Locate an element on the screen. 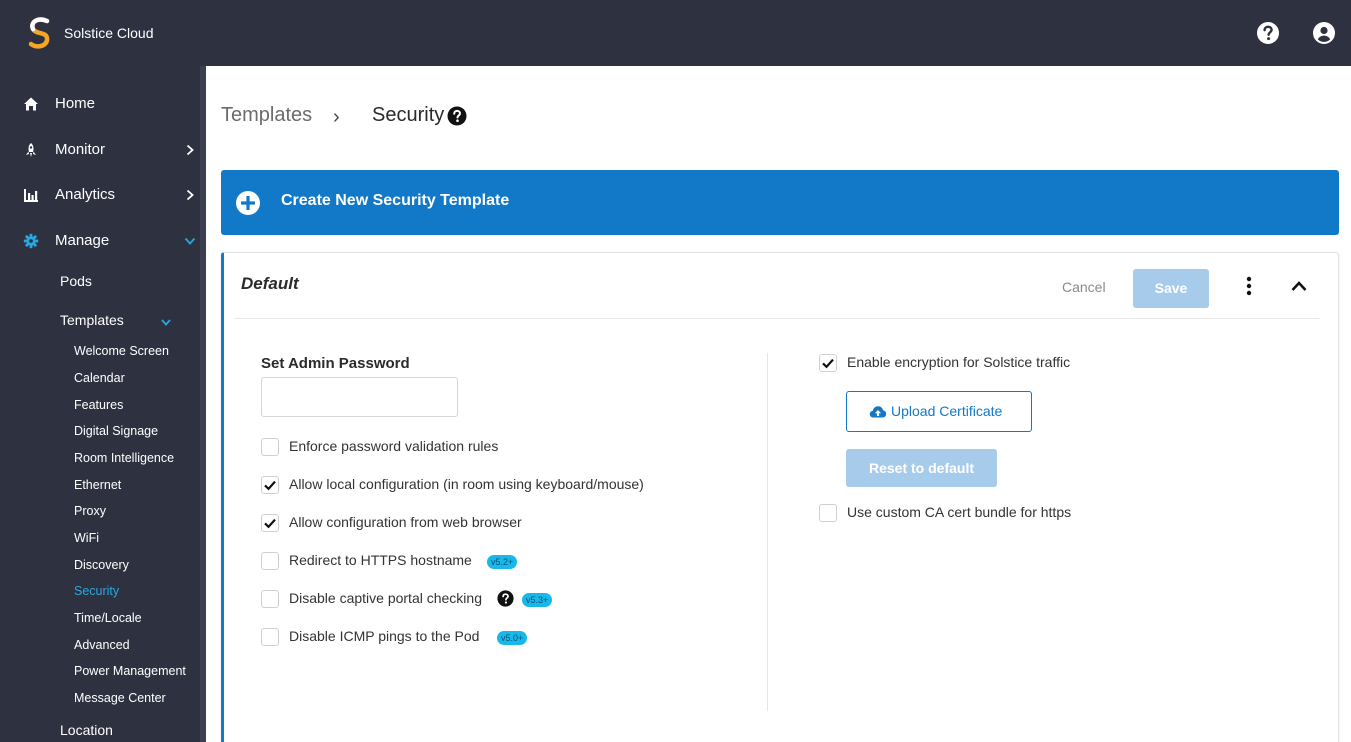 Image resolution: width=1351 pixels, height=742 pixels. user-icon is located at coordinates (1324, 33).